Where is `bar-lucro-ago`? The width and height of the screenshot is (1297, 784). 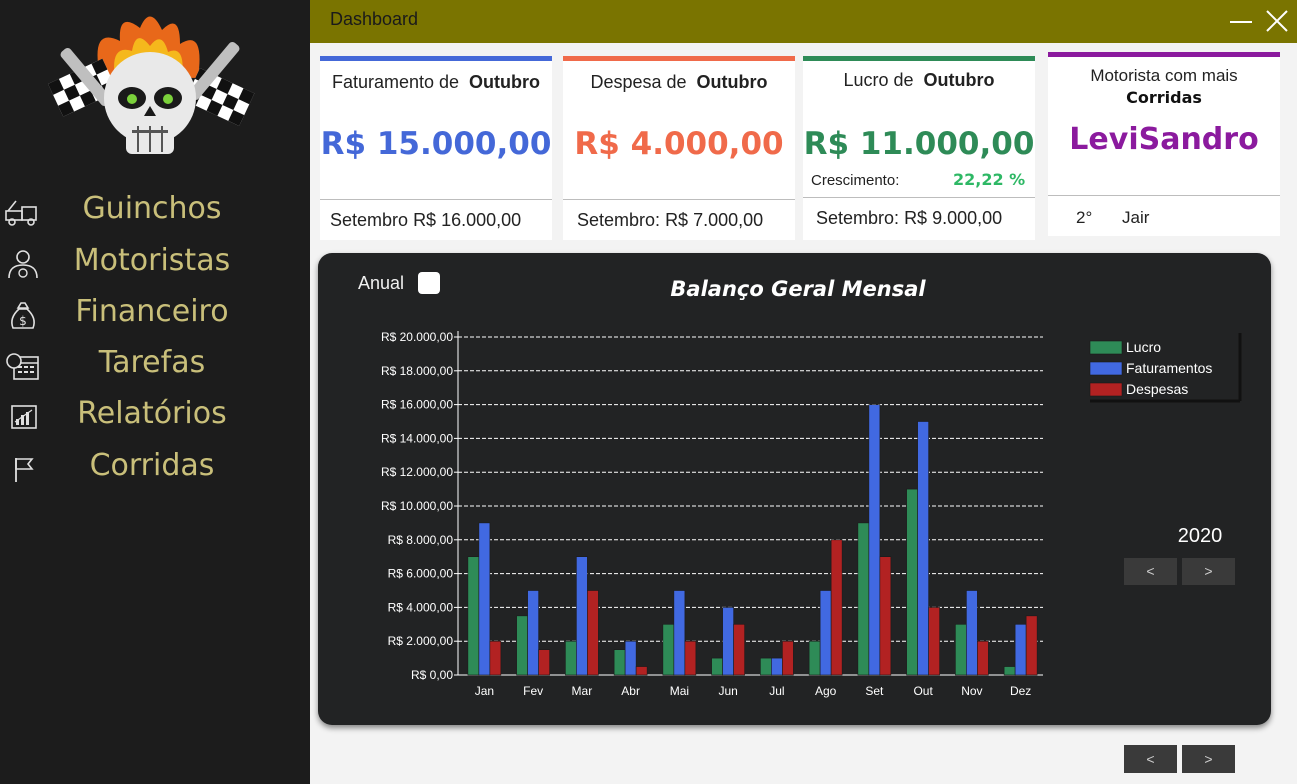
bar-lucro-ago is located at coordinates (814, 658).